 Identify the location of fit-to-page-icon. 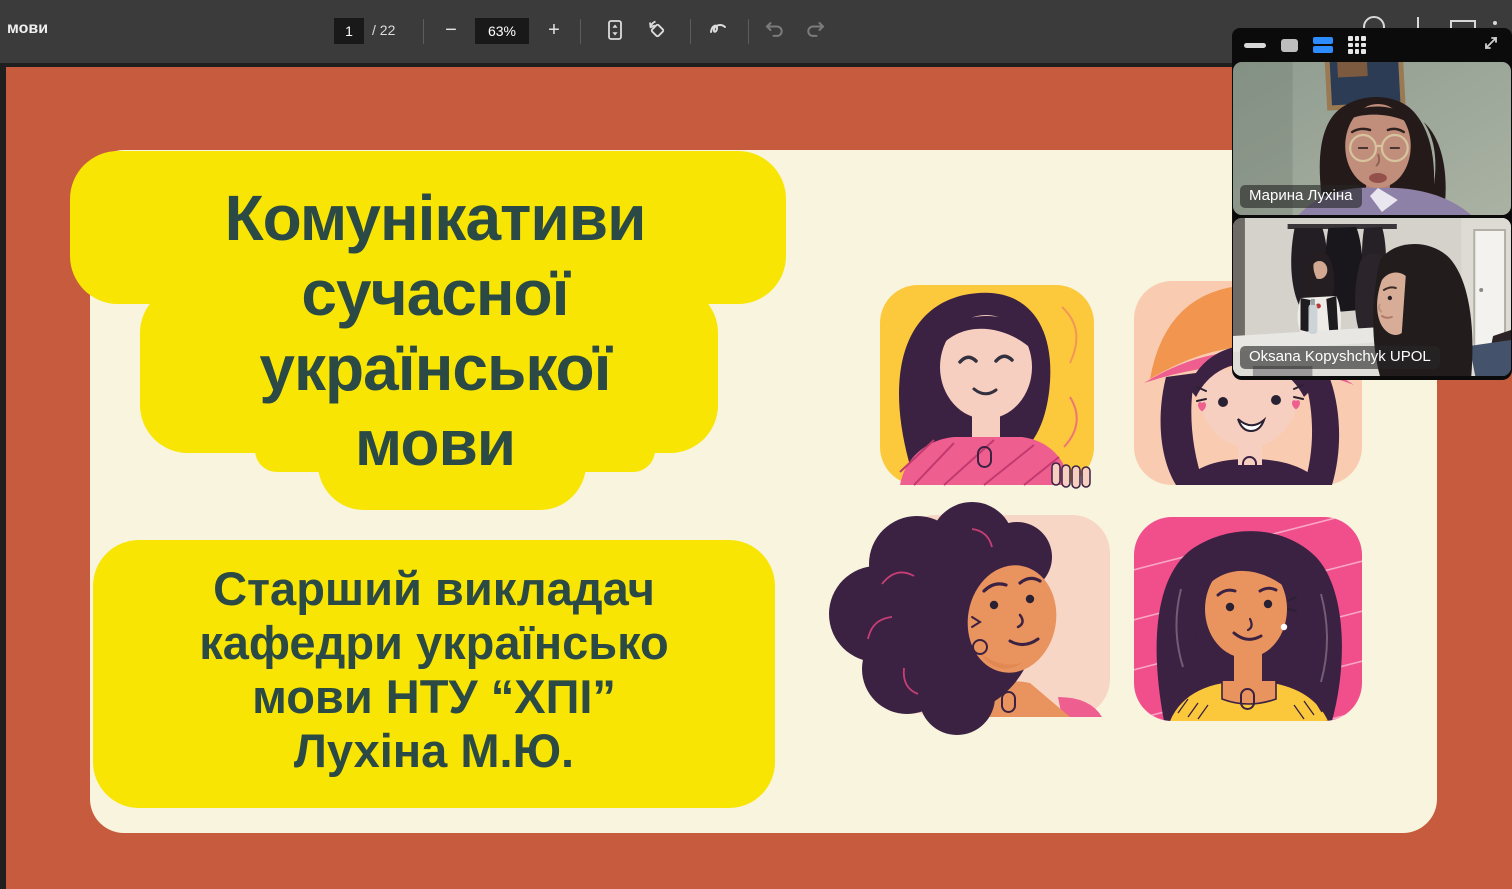
(615, 30).